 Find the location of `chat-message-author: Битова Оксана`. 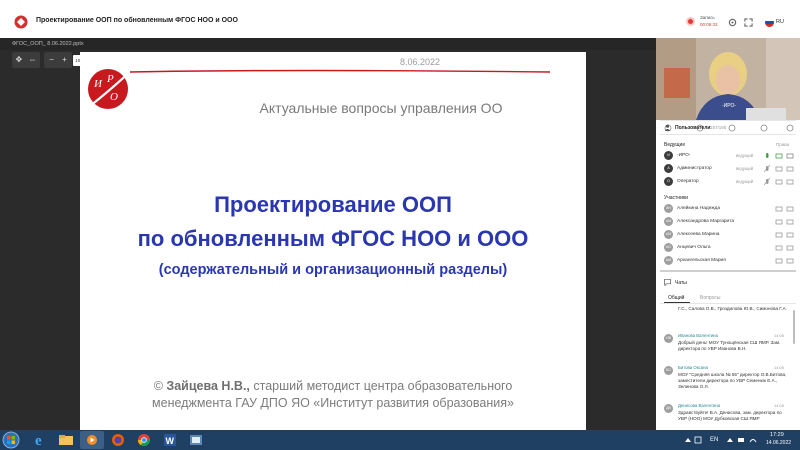

chat-message-author: Битова Оксана is located at coordinates (693, 367).